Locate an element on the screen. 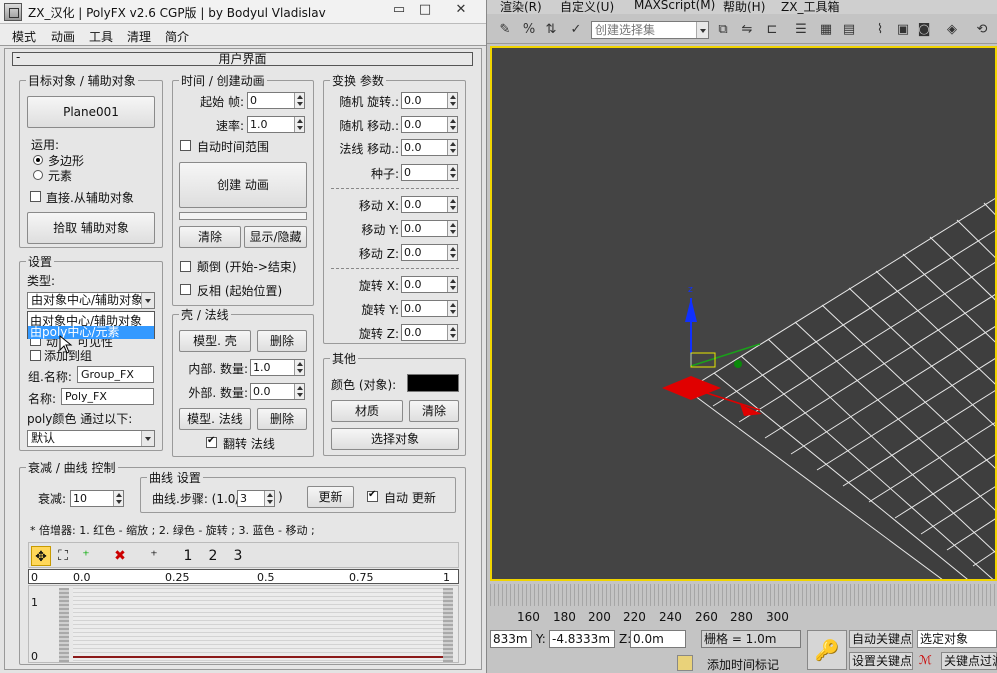 This screenshot has height=673, width=997. curve-step-spinner: 3 is located at coordinates (256, 498).